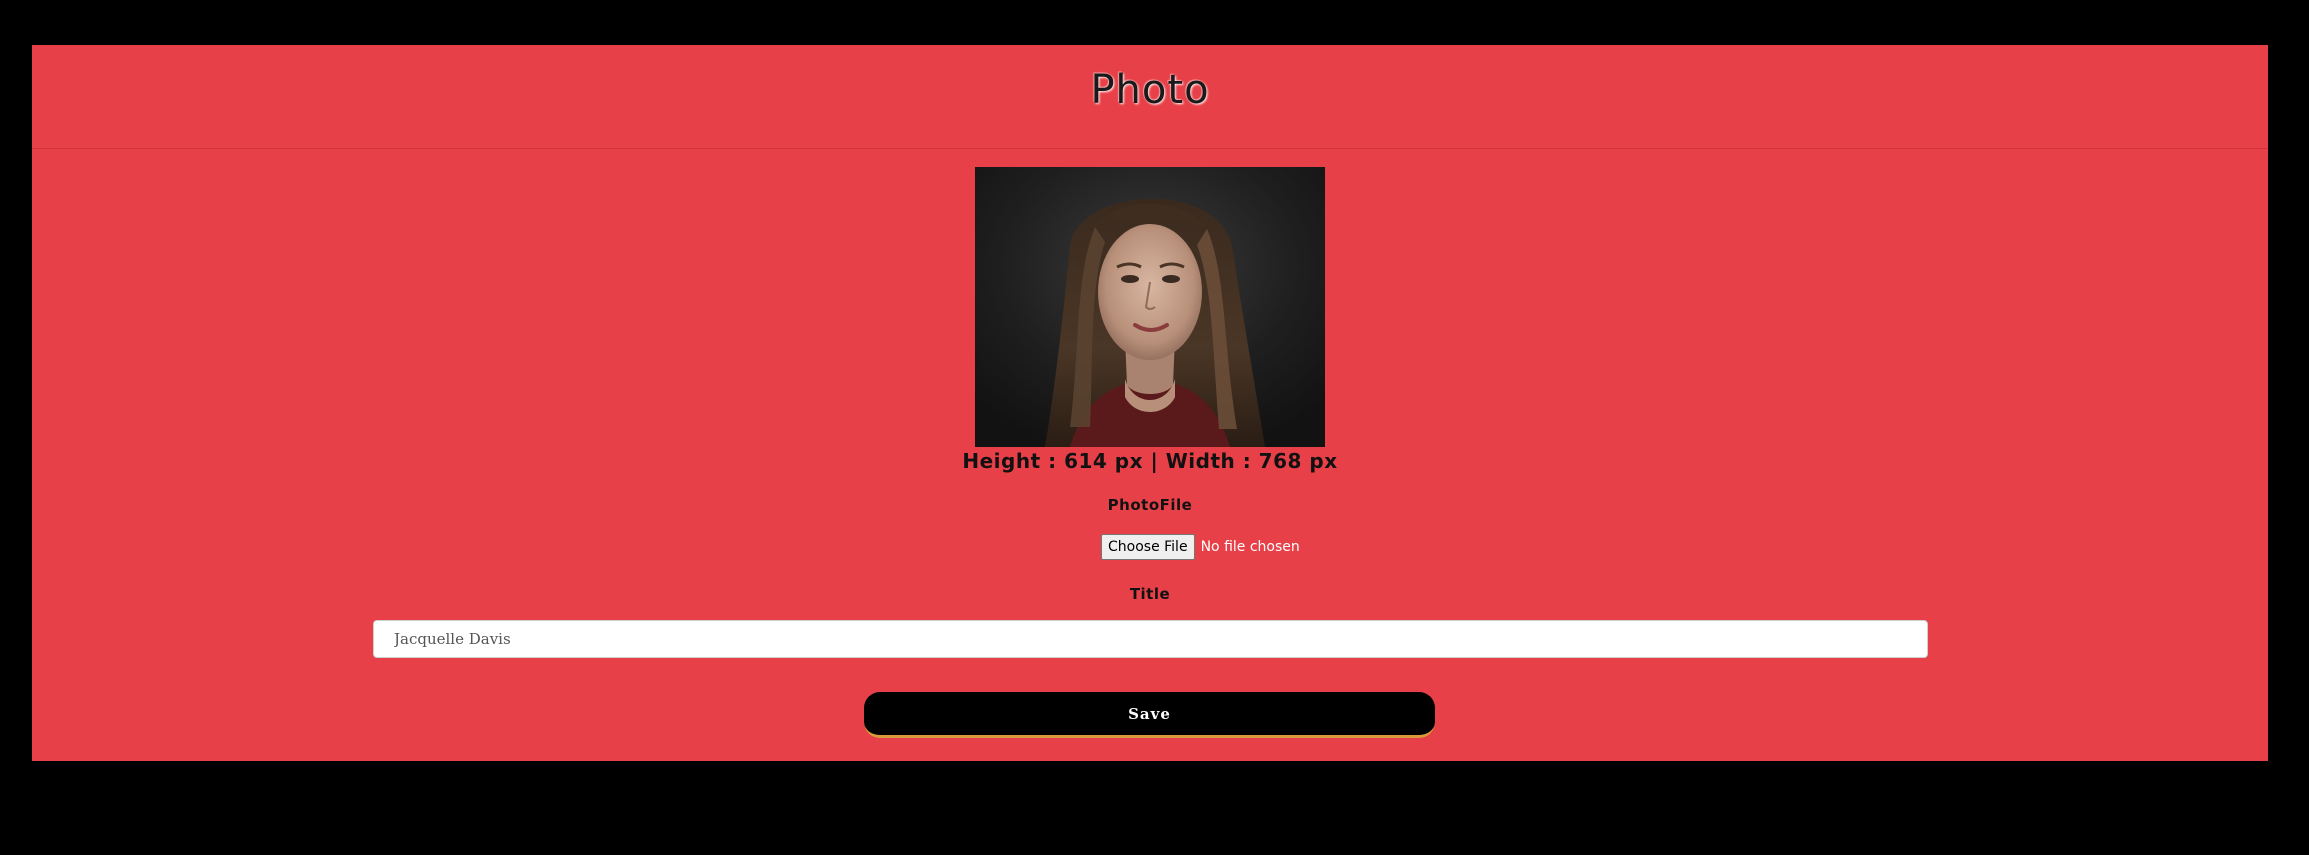 This screenshot has height=855, width=2309. Describe the element at coordinates (1150, 639) in the screenshot. I see `title-input` at that location.